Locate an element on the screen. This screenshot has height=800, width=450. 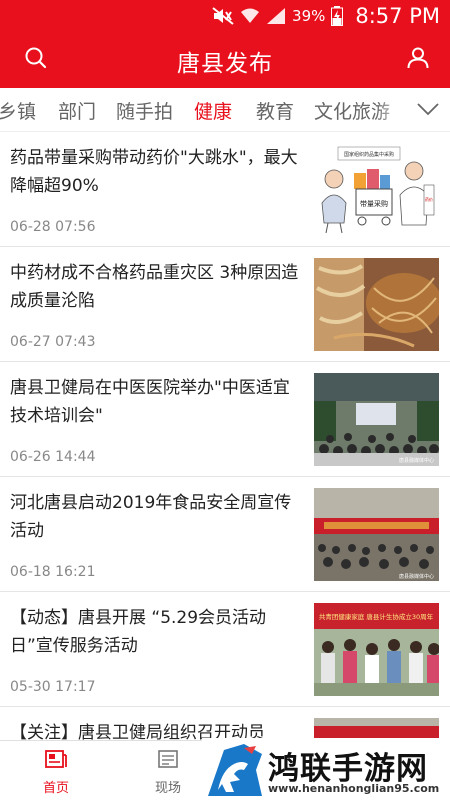
news-headline: 【关注】唐县卫健局组织召开动员 is located at coordinates (137, 731).